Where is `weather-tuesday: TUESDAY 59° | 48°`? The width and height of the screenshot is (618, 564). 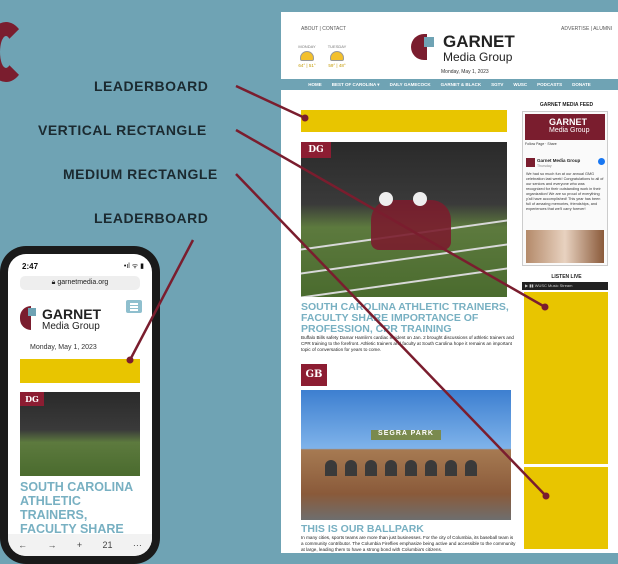 weather-tuesday: TUESDAY 59° | 48° is located at coordinates (337, 56).